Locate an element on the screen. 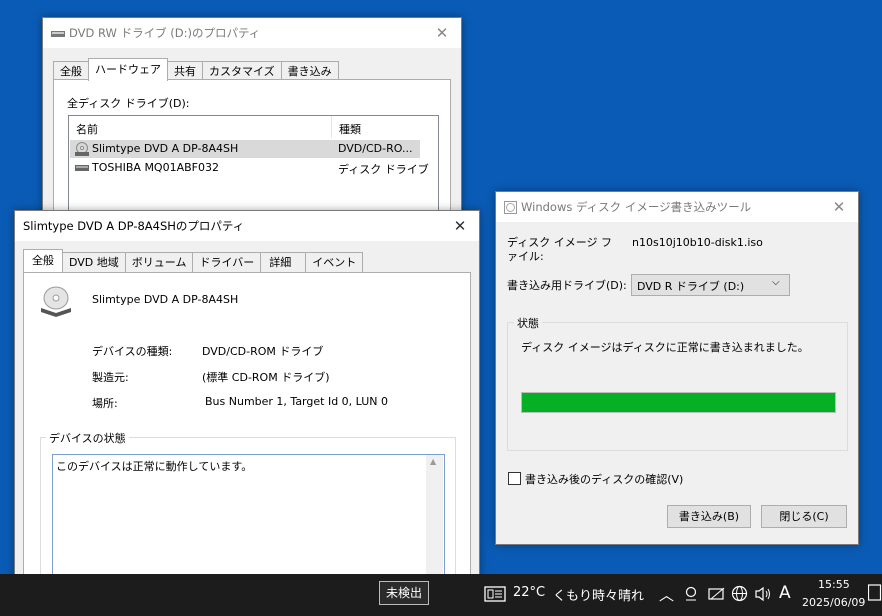 The width and height of the screenshot is (882, 616). tab-details: 詳細 is located at coordinates (283, 262).